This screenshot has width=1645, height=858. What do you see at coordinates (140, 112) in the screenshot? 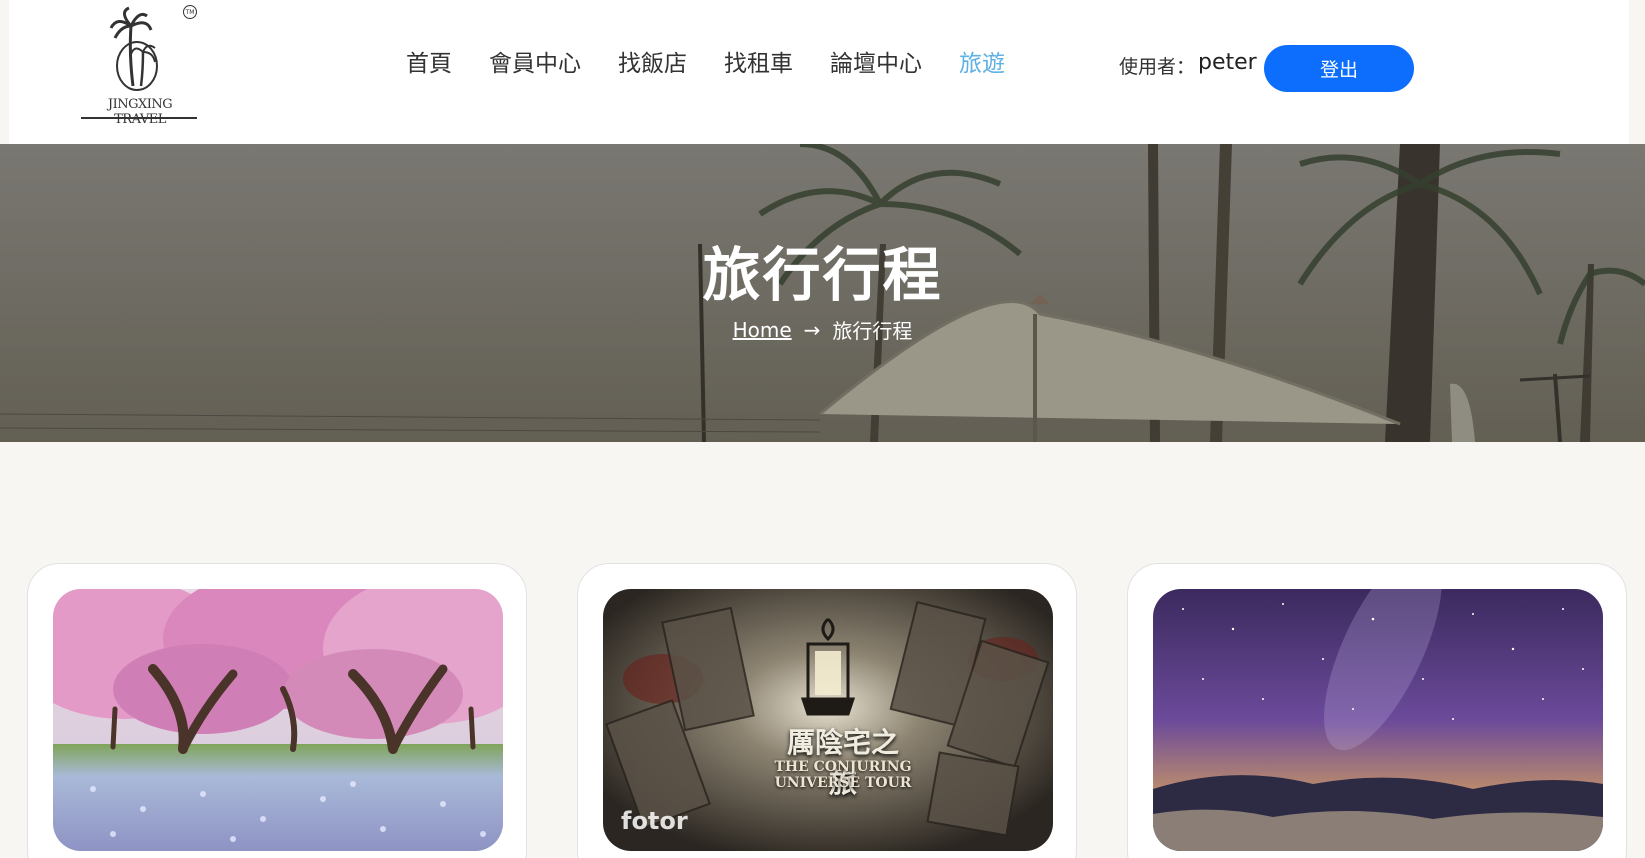
I see `logo-text: JINGXING TRAVEL` at bounding box center [140, 112].